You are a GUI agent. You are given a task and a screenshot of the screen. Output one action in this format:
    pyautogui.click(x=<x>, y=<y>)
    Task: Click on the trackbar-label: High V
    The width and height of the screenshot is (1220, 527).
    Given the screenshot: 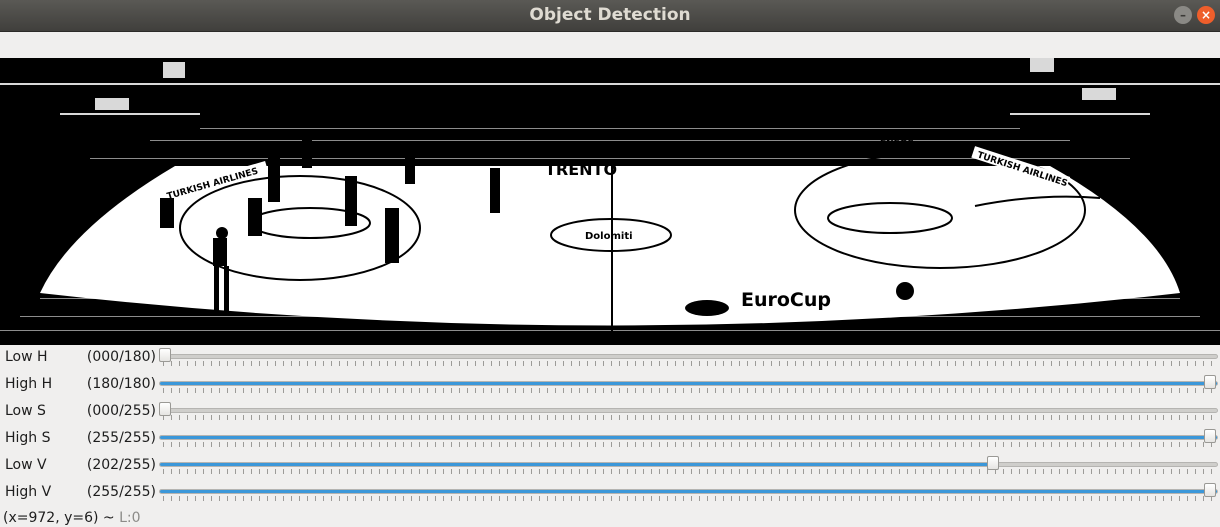 What is the action you would take?
    pyautogui.click(x=28, y=492)
    